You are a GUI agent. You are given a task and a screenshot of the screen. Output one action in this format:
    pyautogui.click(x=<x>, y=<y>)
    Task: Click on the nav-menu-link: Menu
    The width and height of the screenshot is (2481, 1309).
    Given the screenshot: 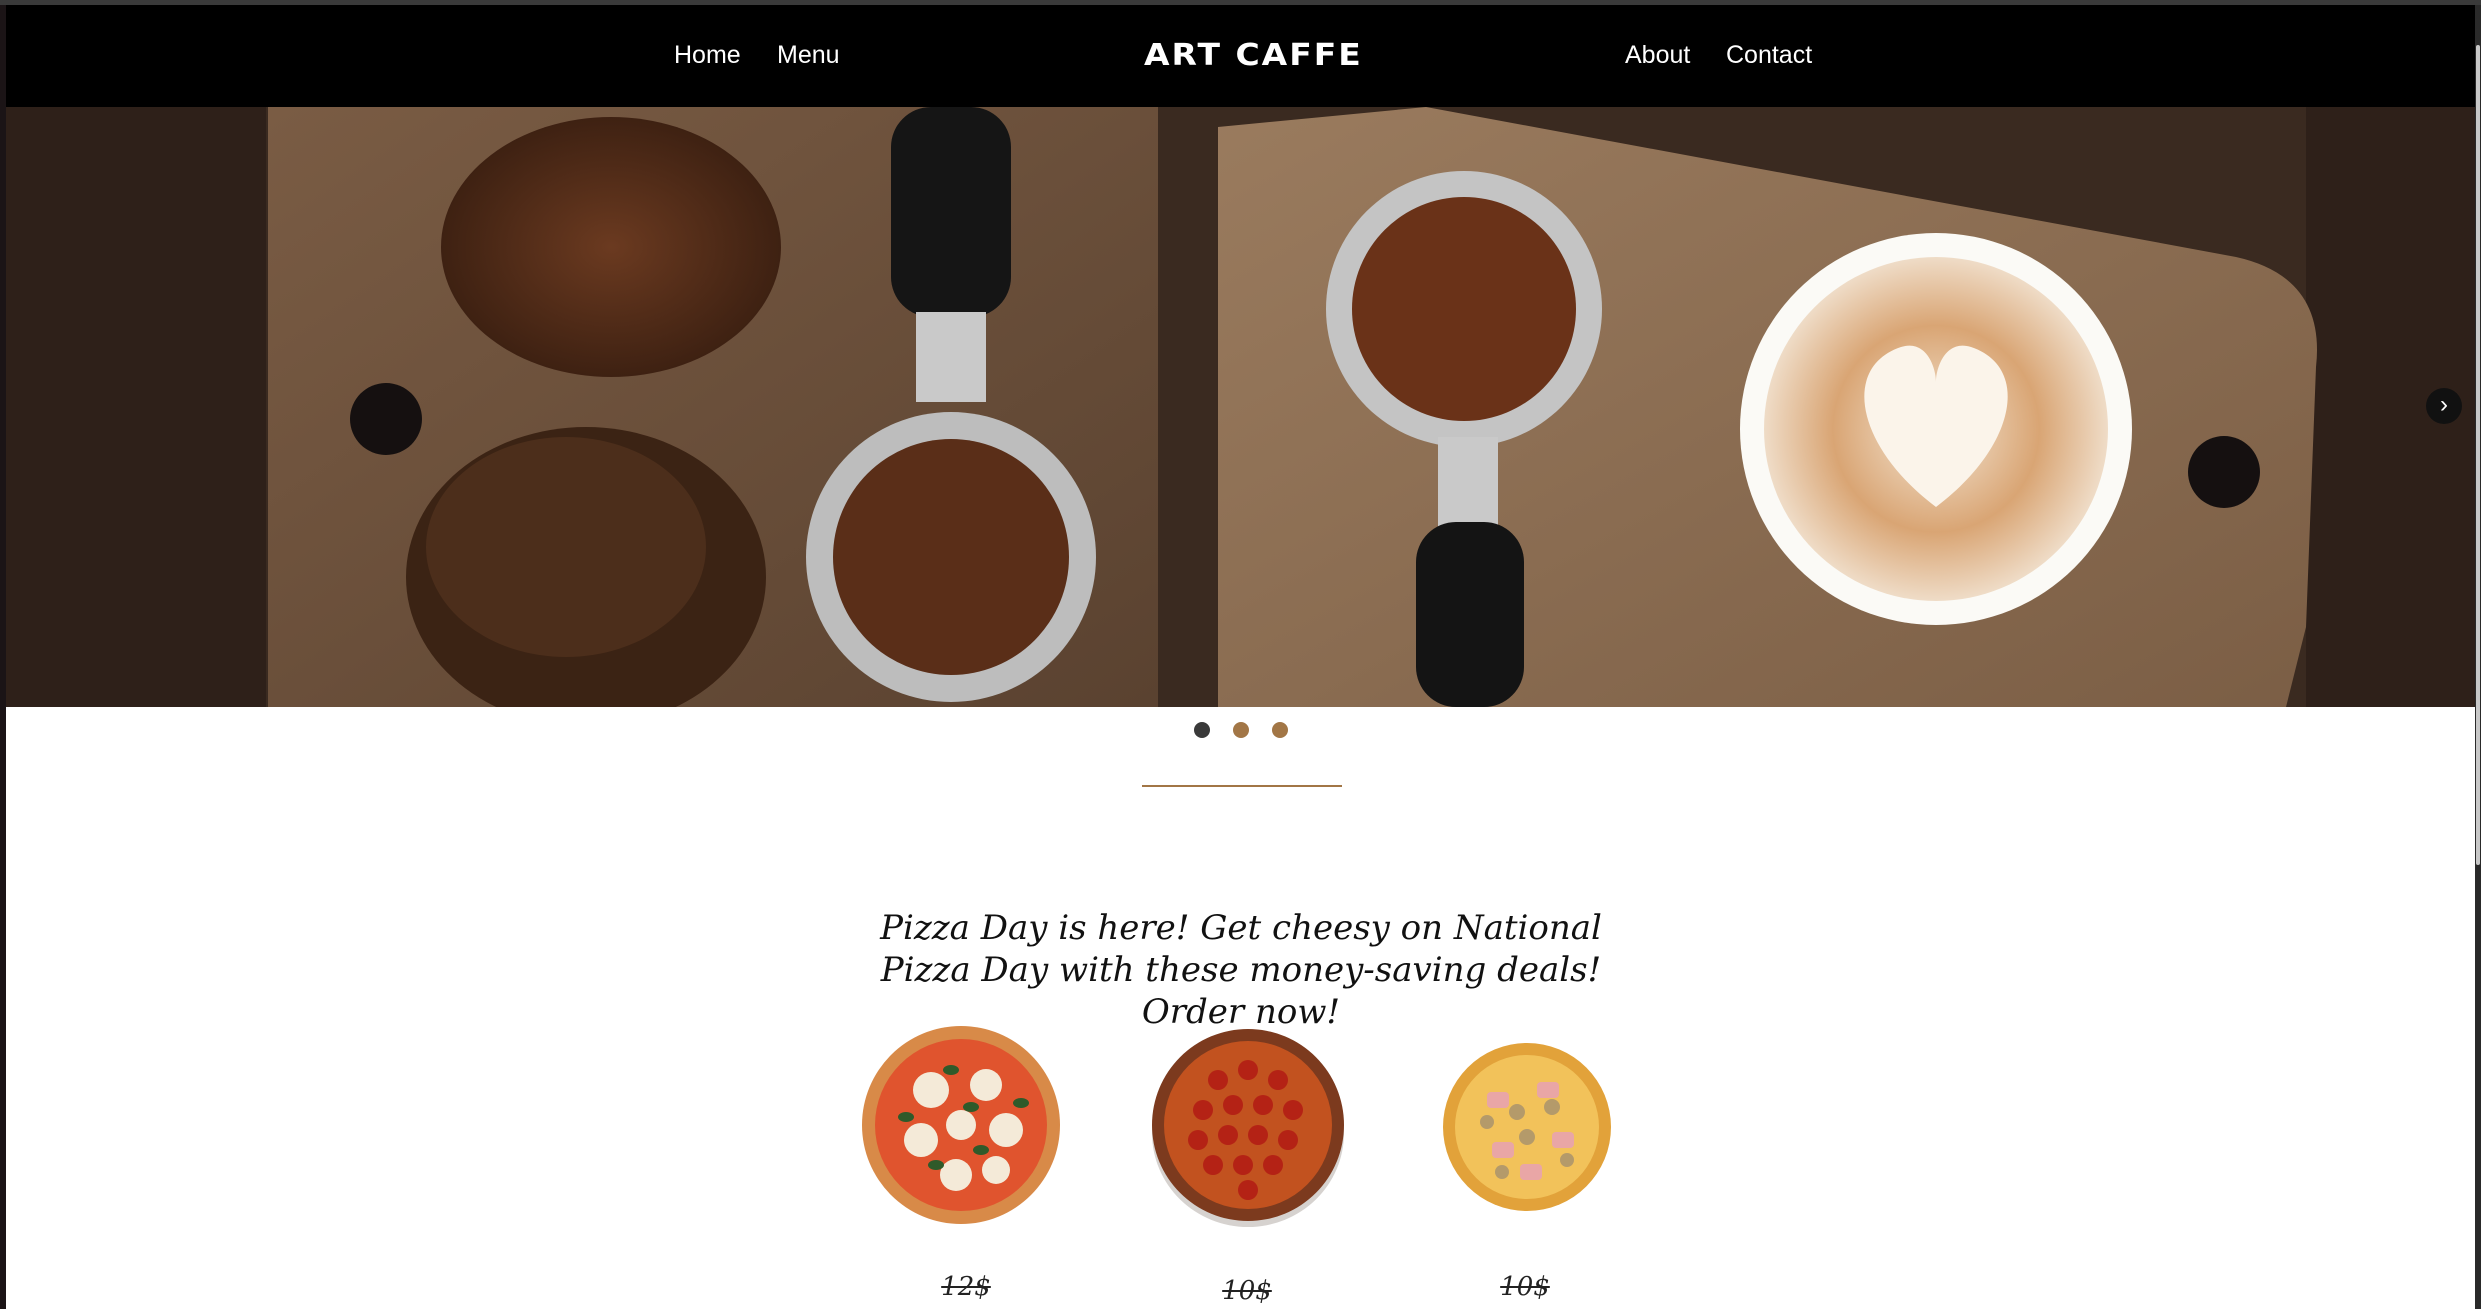 What is the action you would take?
    pyautogui.click(x=808, y=55)
    